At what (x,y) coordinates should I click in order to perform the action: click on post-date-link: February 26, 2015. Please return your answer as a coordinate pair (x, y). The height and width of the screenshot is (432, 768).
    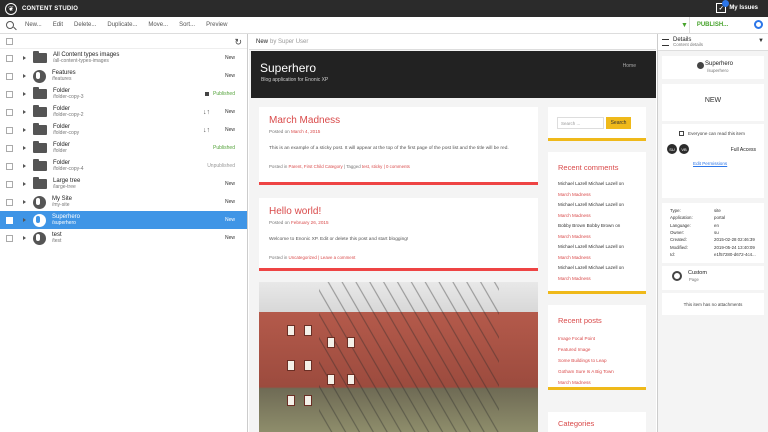
    Looking at the image, I should click on (310, 222).